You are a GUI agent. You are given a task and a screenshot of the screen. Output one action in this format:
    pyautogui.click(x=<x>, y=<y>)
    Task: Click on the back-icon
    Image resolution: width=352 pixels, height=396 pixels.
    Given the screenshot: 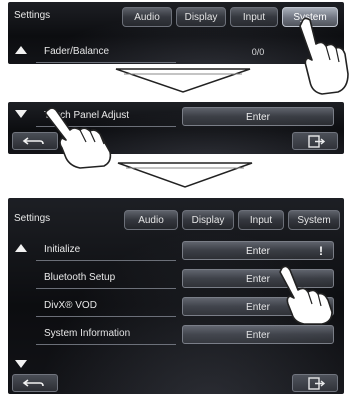 What is the action you would take?
    pyautogui.click(x=33, y=383)
    